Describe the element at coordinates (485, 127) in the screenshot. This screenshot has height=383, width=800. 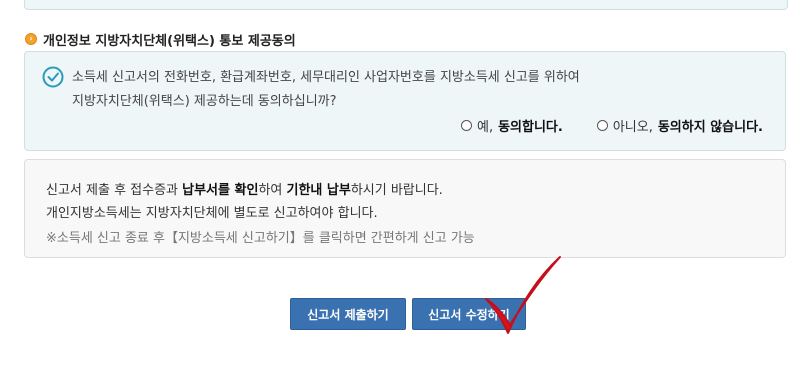
I see `consent-yes-prefix: 예,` at that location.